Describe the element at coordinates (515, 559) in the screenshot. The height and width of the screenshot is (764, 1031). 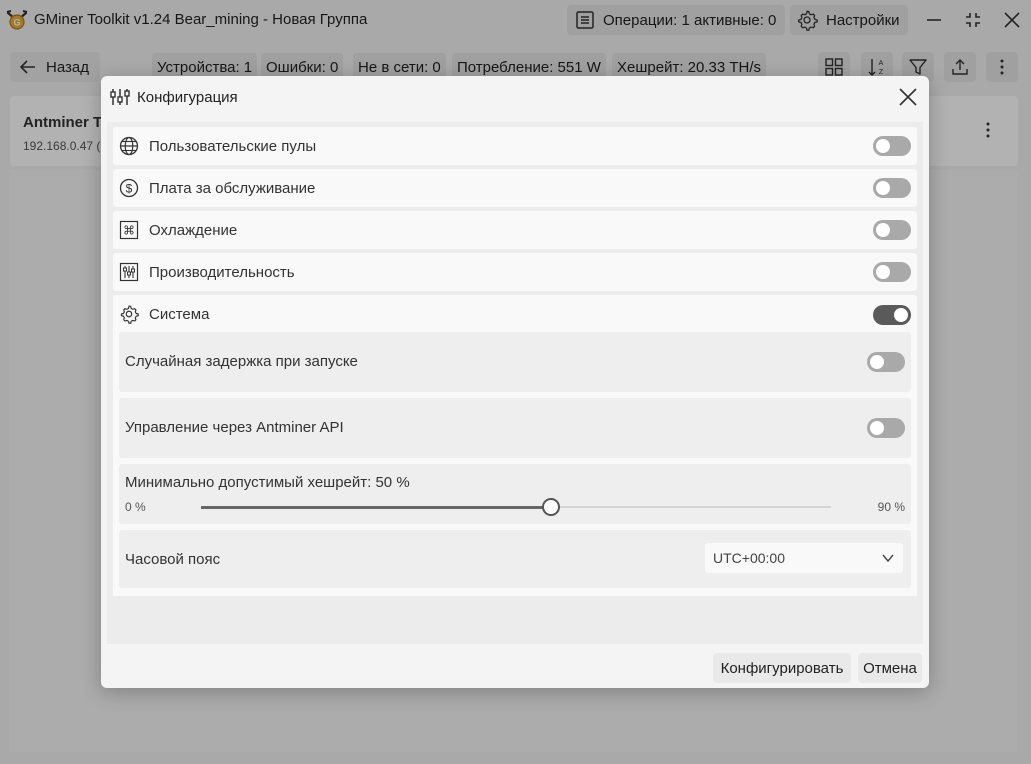
I see `timezone-row: Часовой пояс UTC+00:00` at that location.